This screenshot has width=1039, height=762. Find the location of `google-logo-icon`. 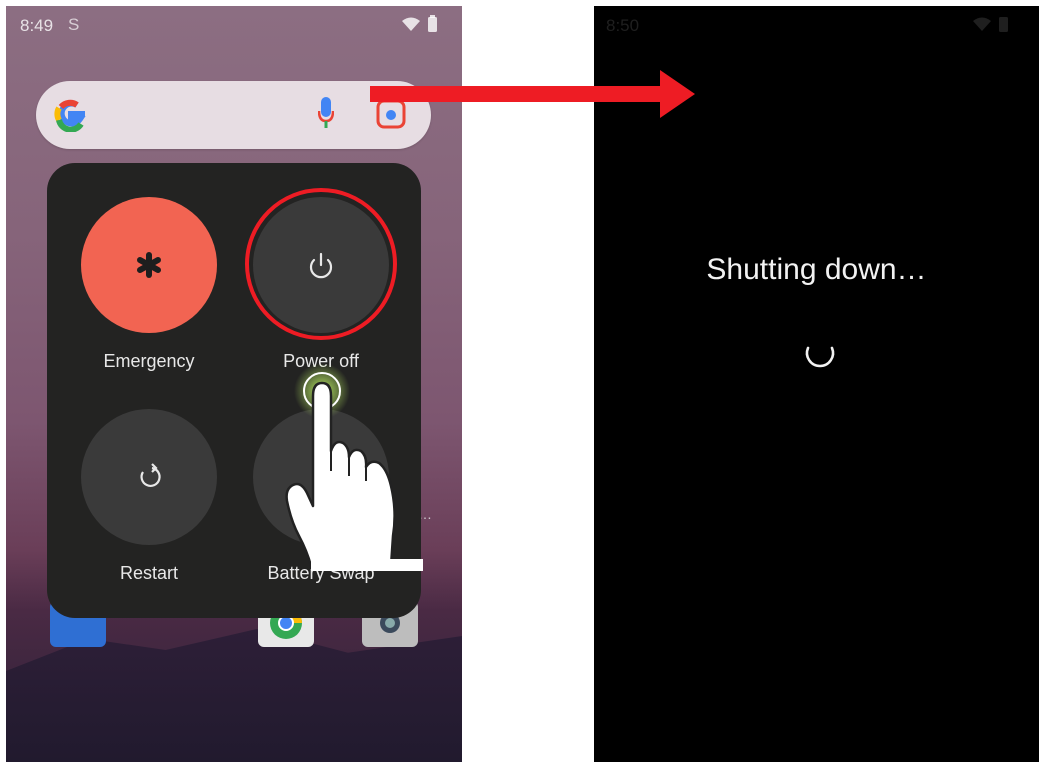

google-logo-icon is located at coordinates (71, 118).